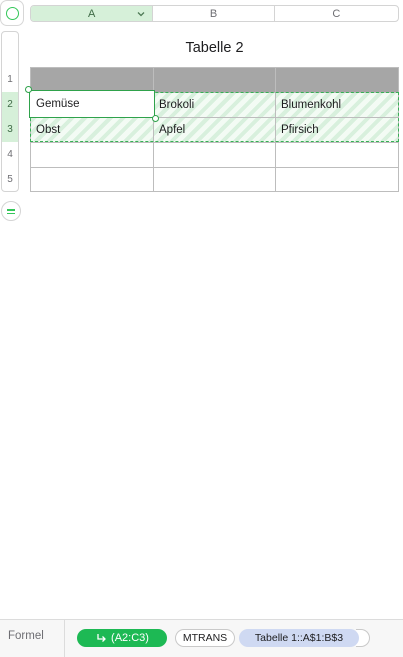 The width and height of the screenshot is (403, 657). I want to click on formula-result-token: (A2:C3), so click(122, 638).